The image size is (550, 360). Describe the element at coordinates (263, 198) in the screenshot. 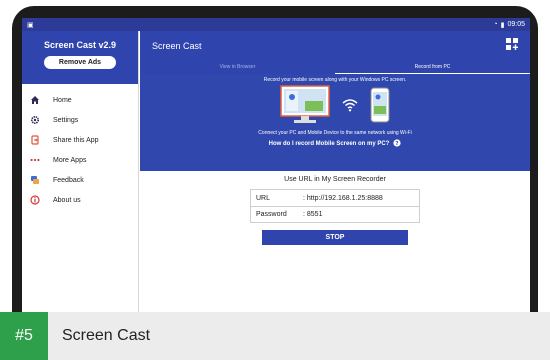

I see `row-key: URL` at that location.